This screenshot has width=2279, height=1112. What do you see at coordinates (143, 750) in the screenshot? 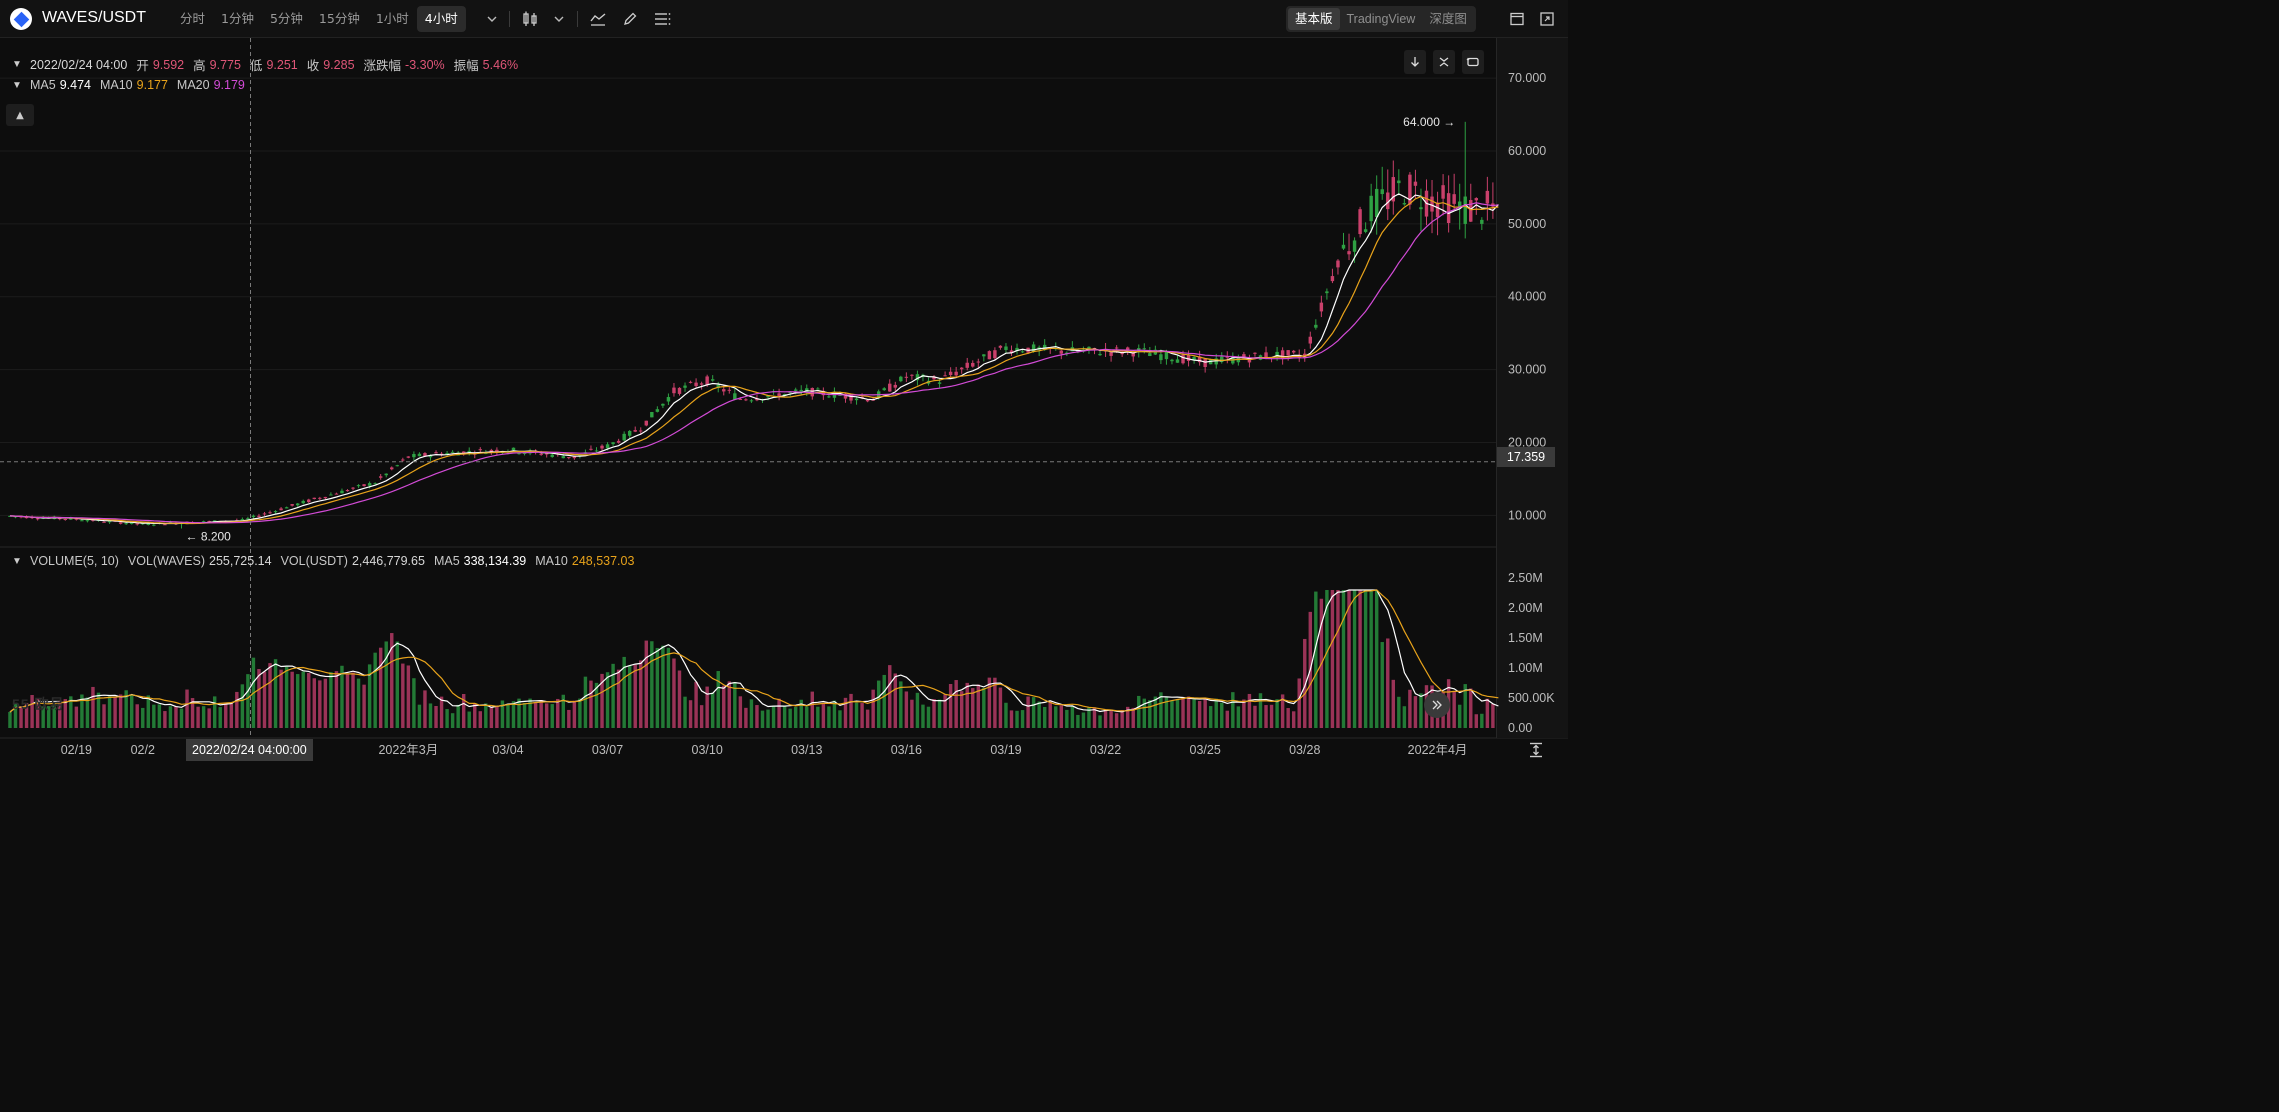
I see `date-axis-label: 02/2` at bounding box center [143, 750].